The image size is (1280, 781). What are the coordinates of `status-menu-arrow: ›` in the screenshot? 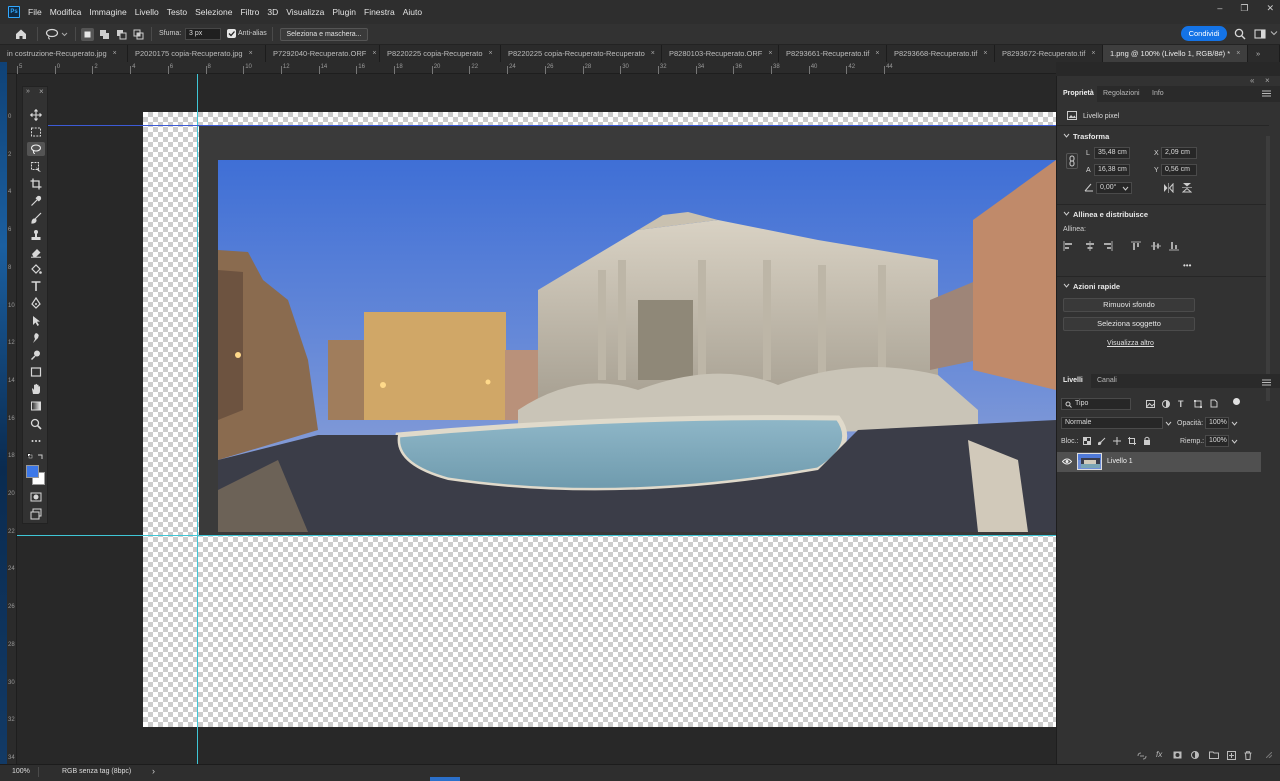 It's located at (153, 771).